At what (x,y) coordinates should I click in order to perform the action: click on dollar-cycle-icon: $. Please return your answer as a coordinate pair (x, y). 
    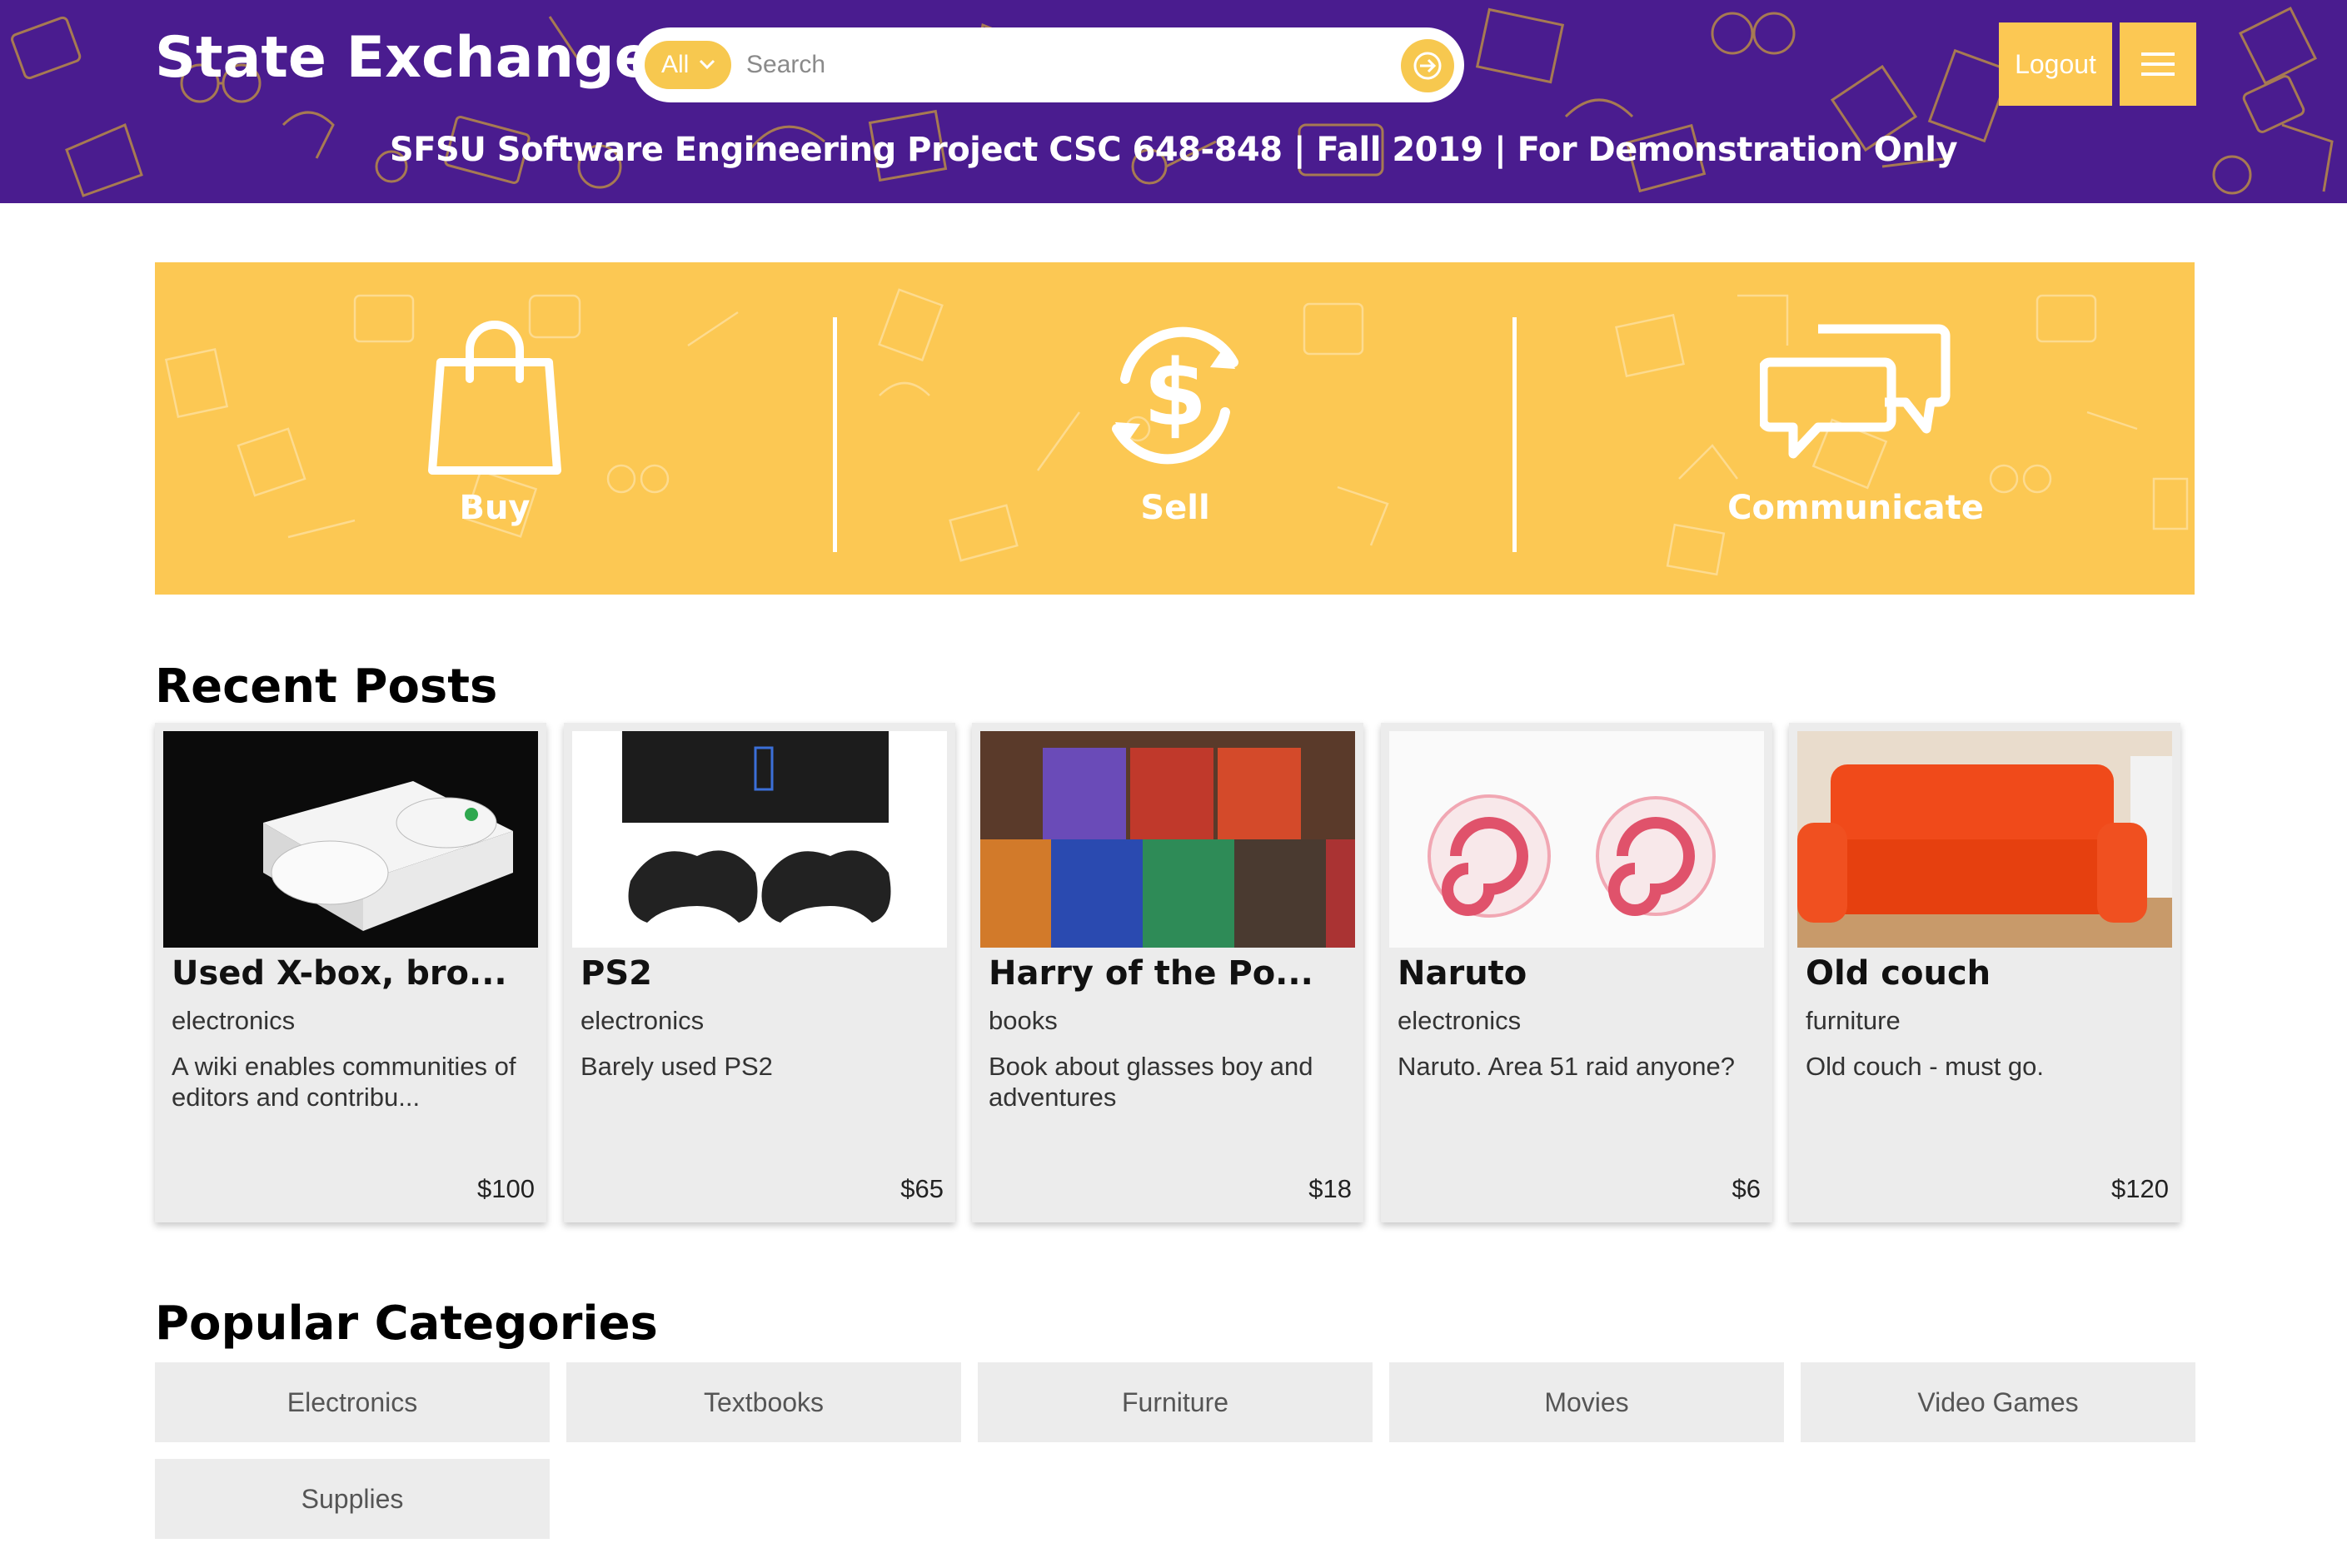
    Looking at the image, I should click on (1175, 395).